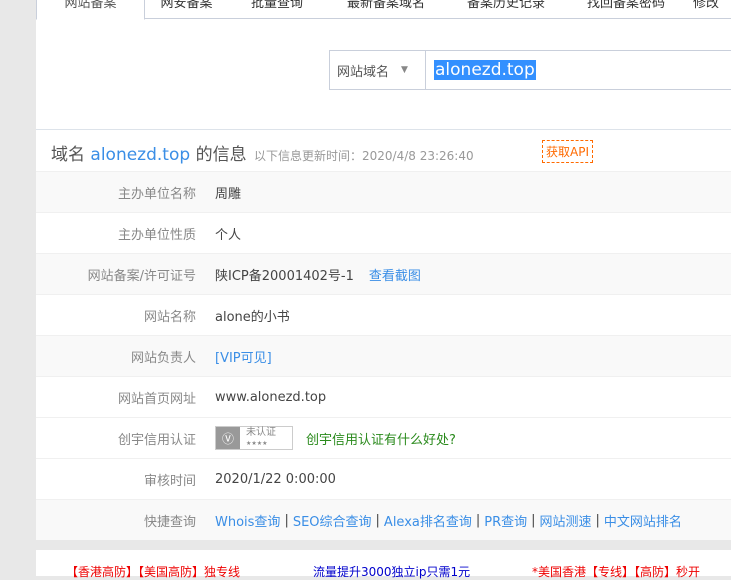  Describe the element at coordinates (706, 9) in the screenshot. I see `tab-modify: 修改` at that location.